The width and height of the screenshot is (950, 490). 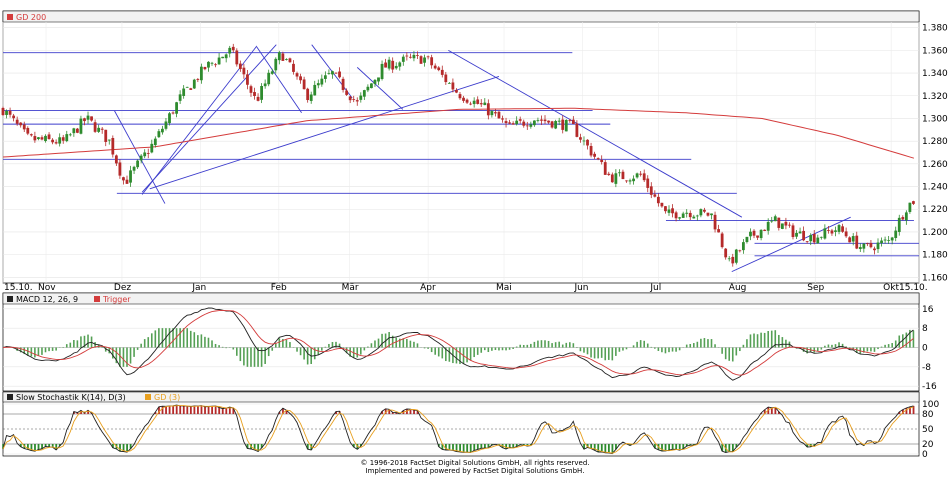 I want to click on price-y-tick-label: 1.320, so click(x=935, y=97).